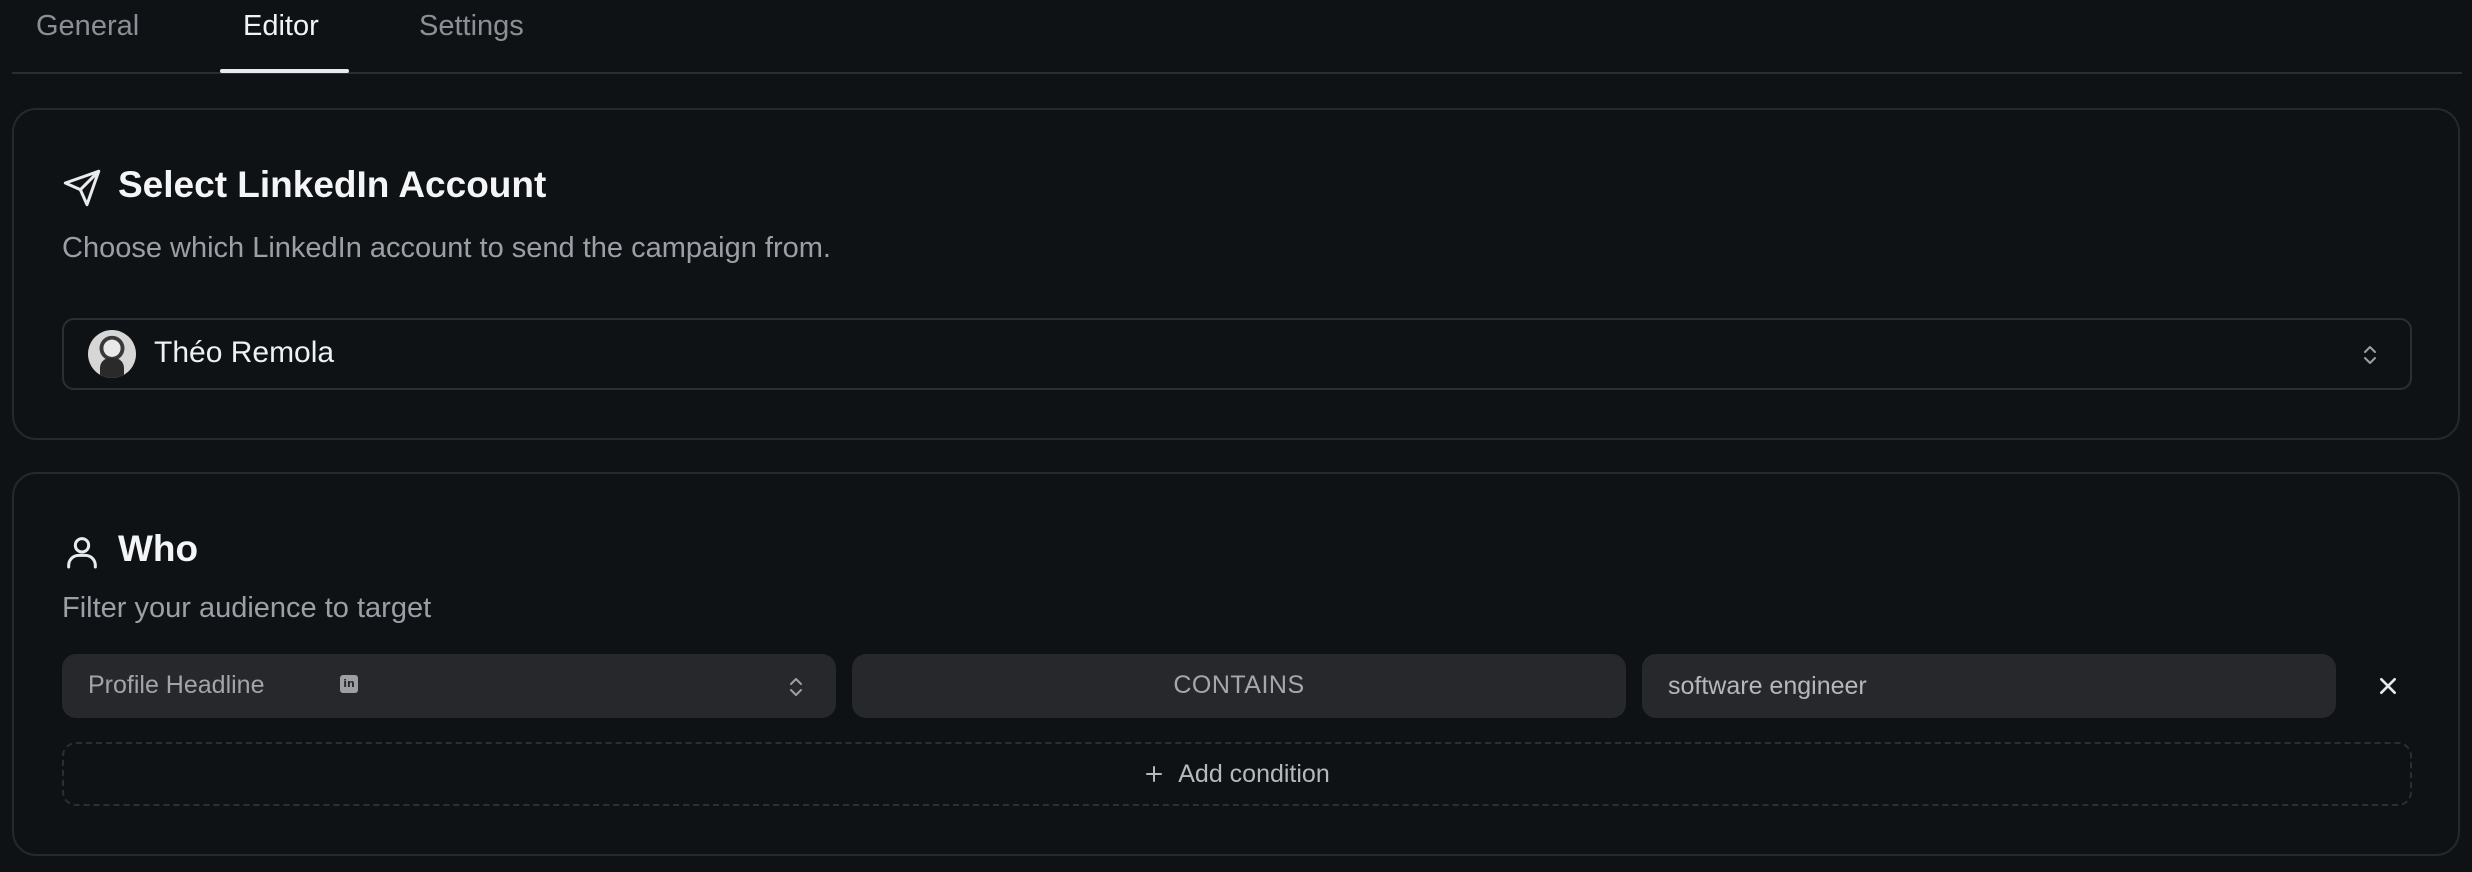 The image size is (2472, 872). I want to click on add-condition-button: Add condition, so click(1237, 774).